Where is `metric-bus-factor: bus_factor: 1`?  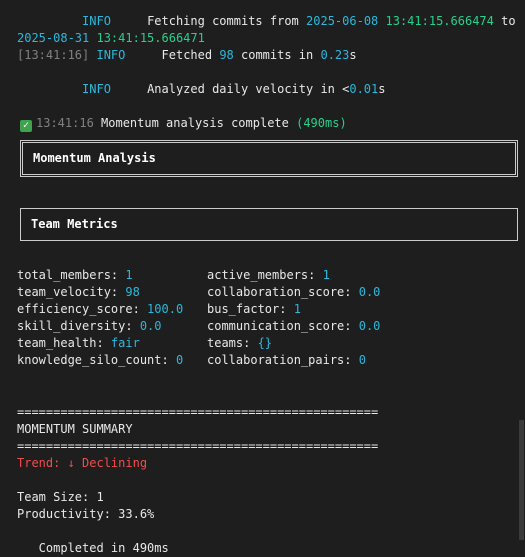
metric-bus-factor: bus_factor: 1 is located at coordinates (254, 309).